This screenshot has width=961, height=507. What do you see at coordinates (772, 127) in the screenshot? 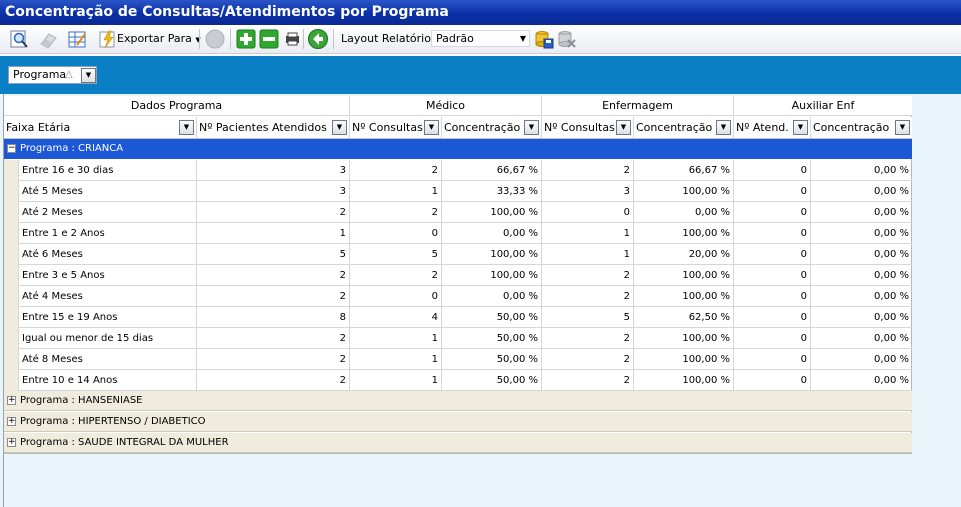
I see `column-header-aux-atend: Nº Atend. ▼` at bounding box center [772, 127].